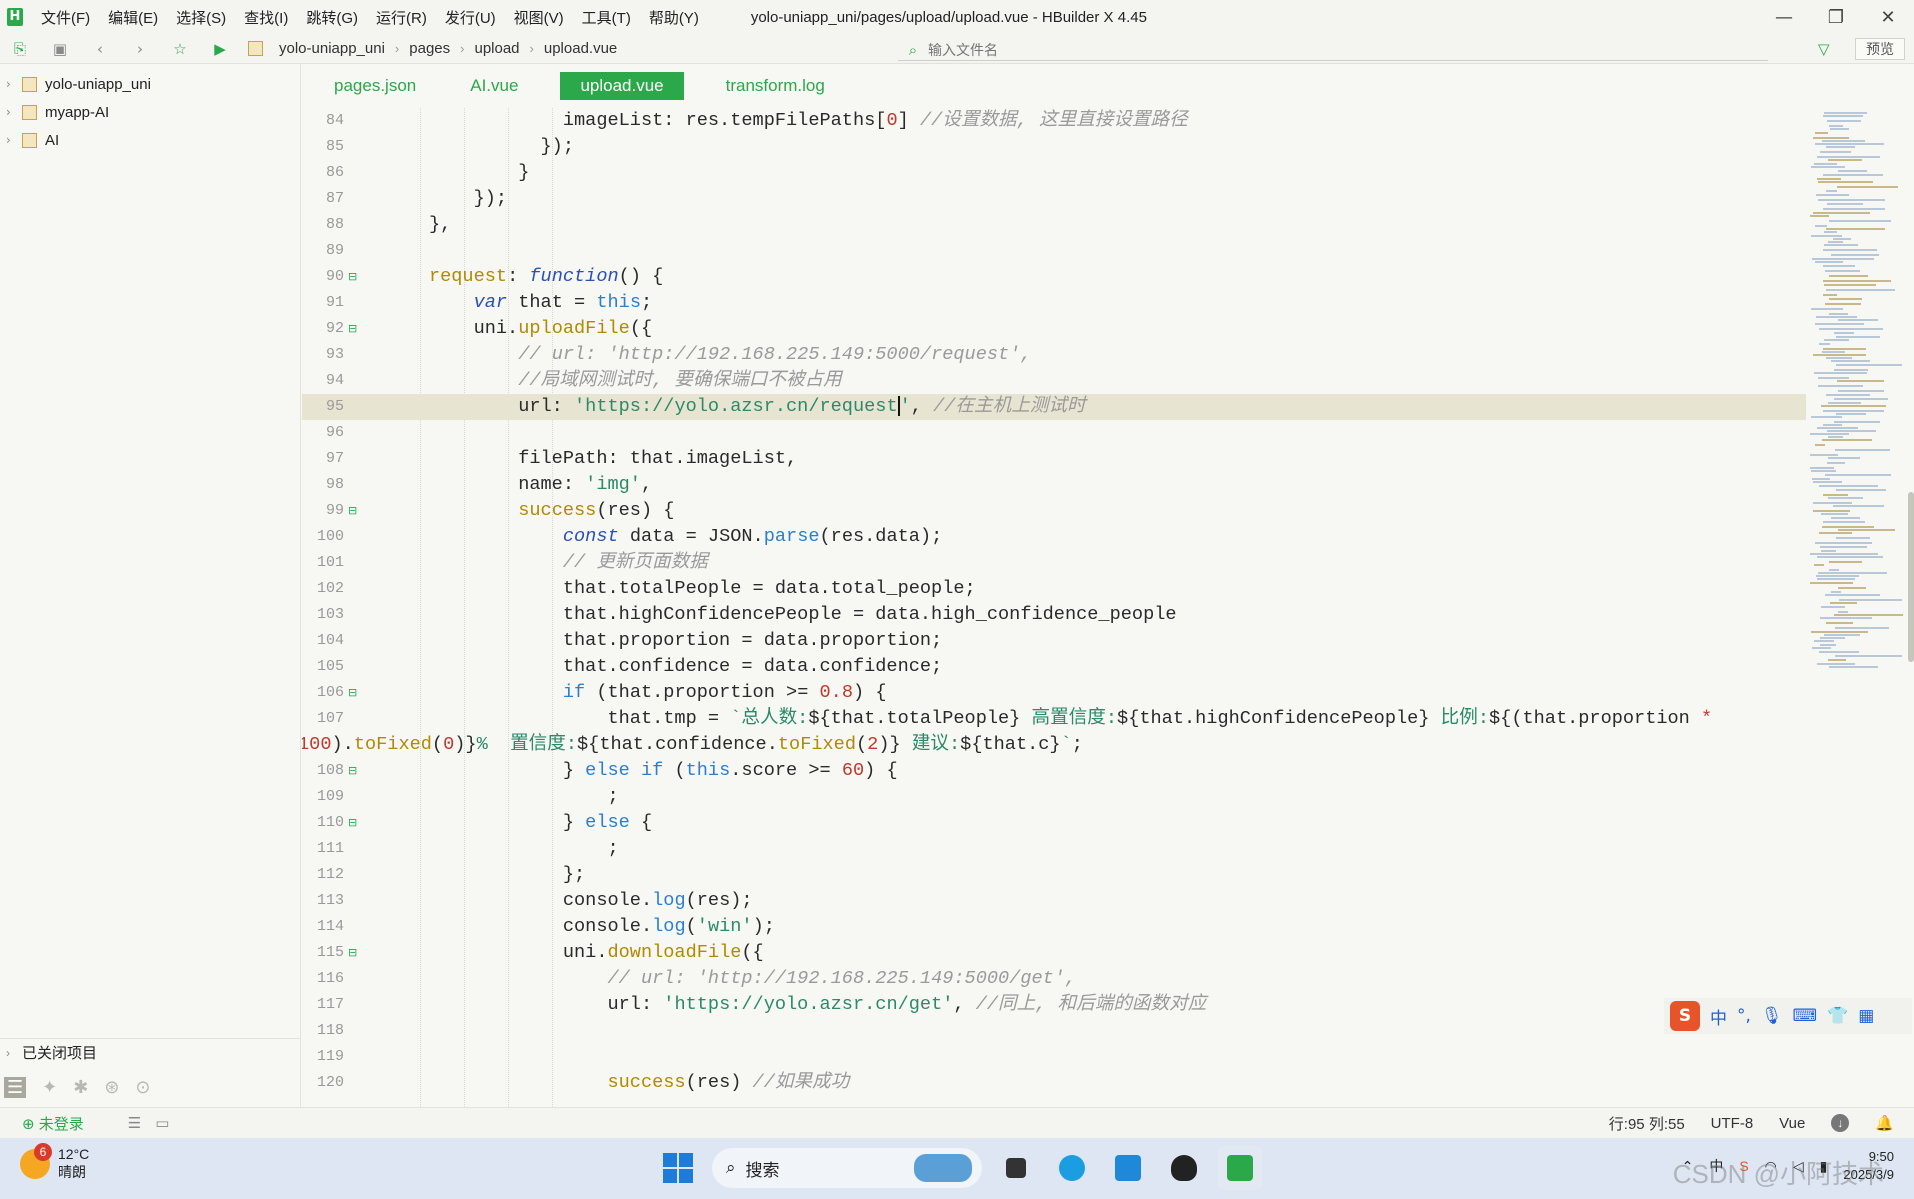 The image size is (1914, 1199). What do you see at coordinates (470, 17) in the screenshot?
I see `menu-publish: 发行(U)` at bounding box center [470, 17].